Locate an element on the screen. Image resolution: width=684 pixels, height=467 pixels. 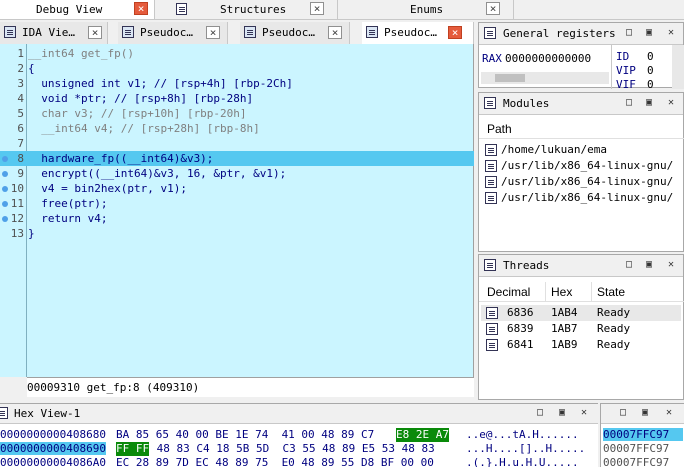
divider is located at coordinates (611, 67).